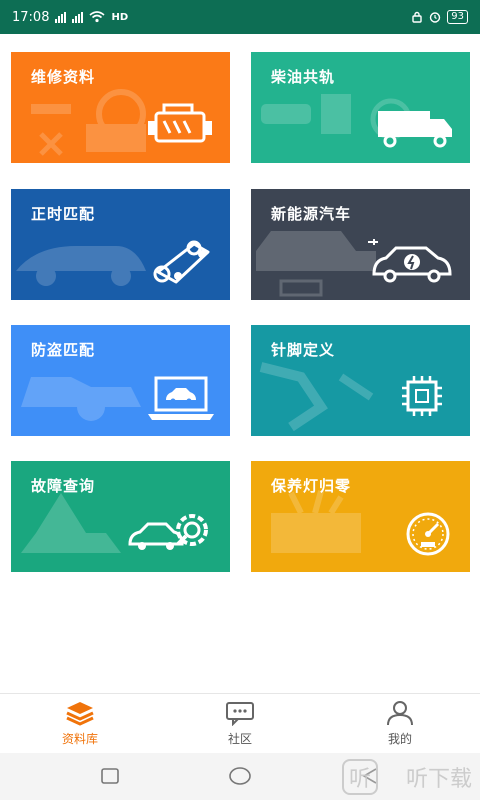  I want to click on car-search-icon, so click(168, 532).